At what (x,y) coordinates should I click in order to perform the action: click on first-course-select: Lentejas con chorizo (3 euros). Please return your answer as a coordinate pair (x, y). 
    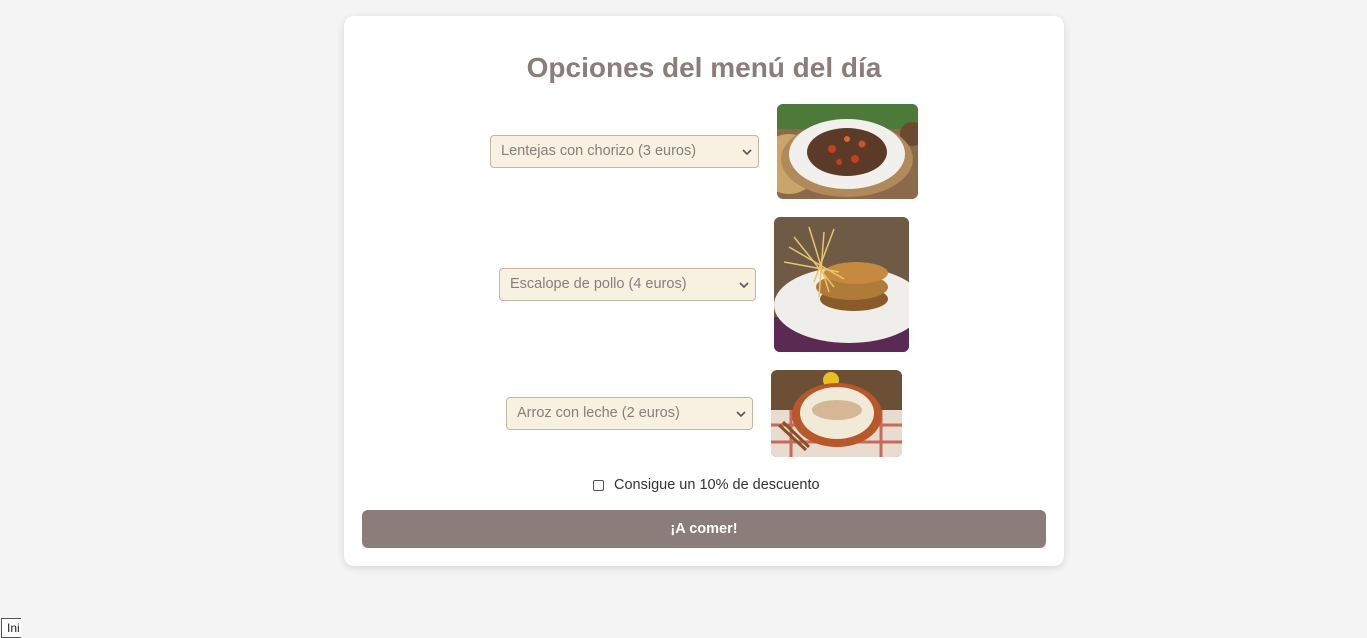
    Looking at the image, I should click on (624, 151).